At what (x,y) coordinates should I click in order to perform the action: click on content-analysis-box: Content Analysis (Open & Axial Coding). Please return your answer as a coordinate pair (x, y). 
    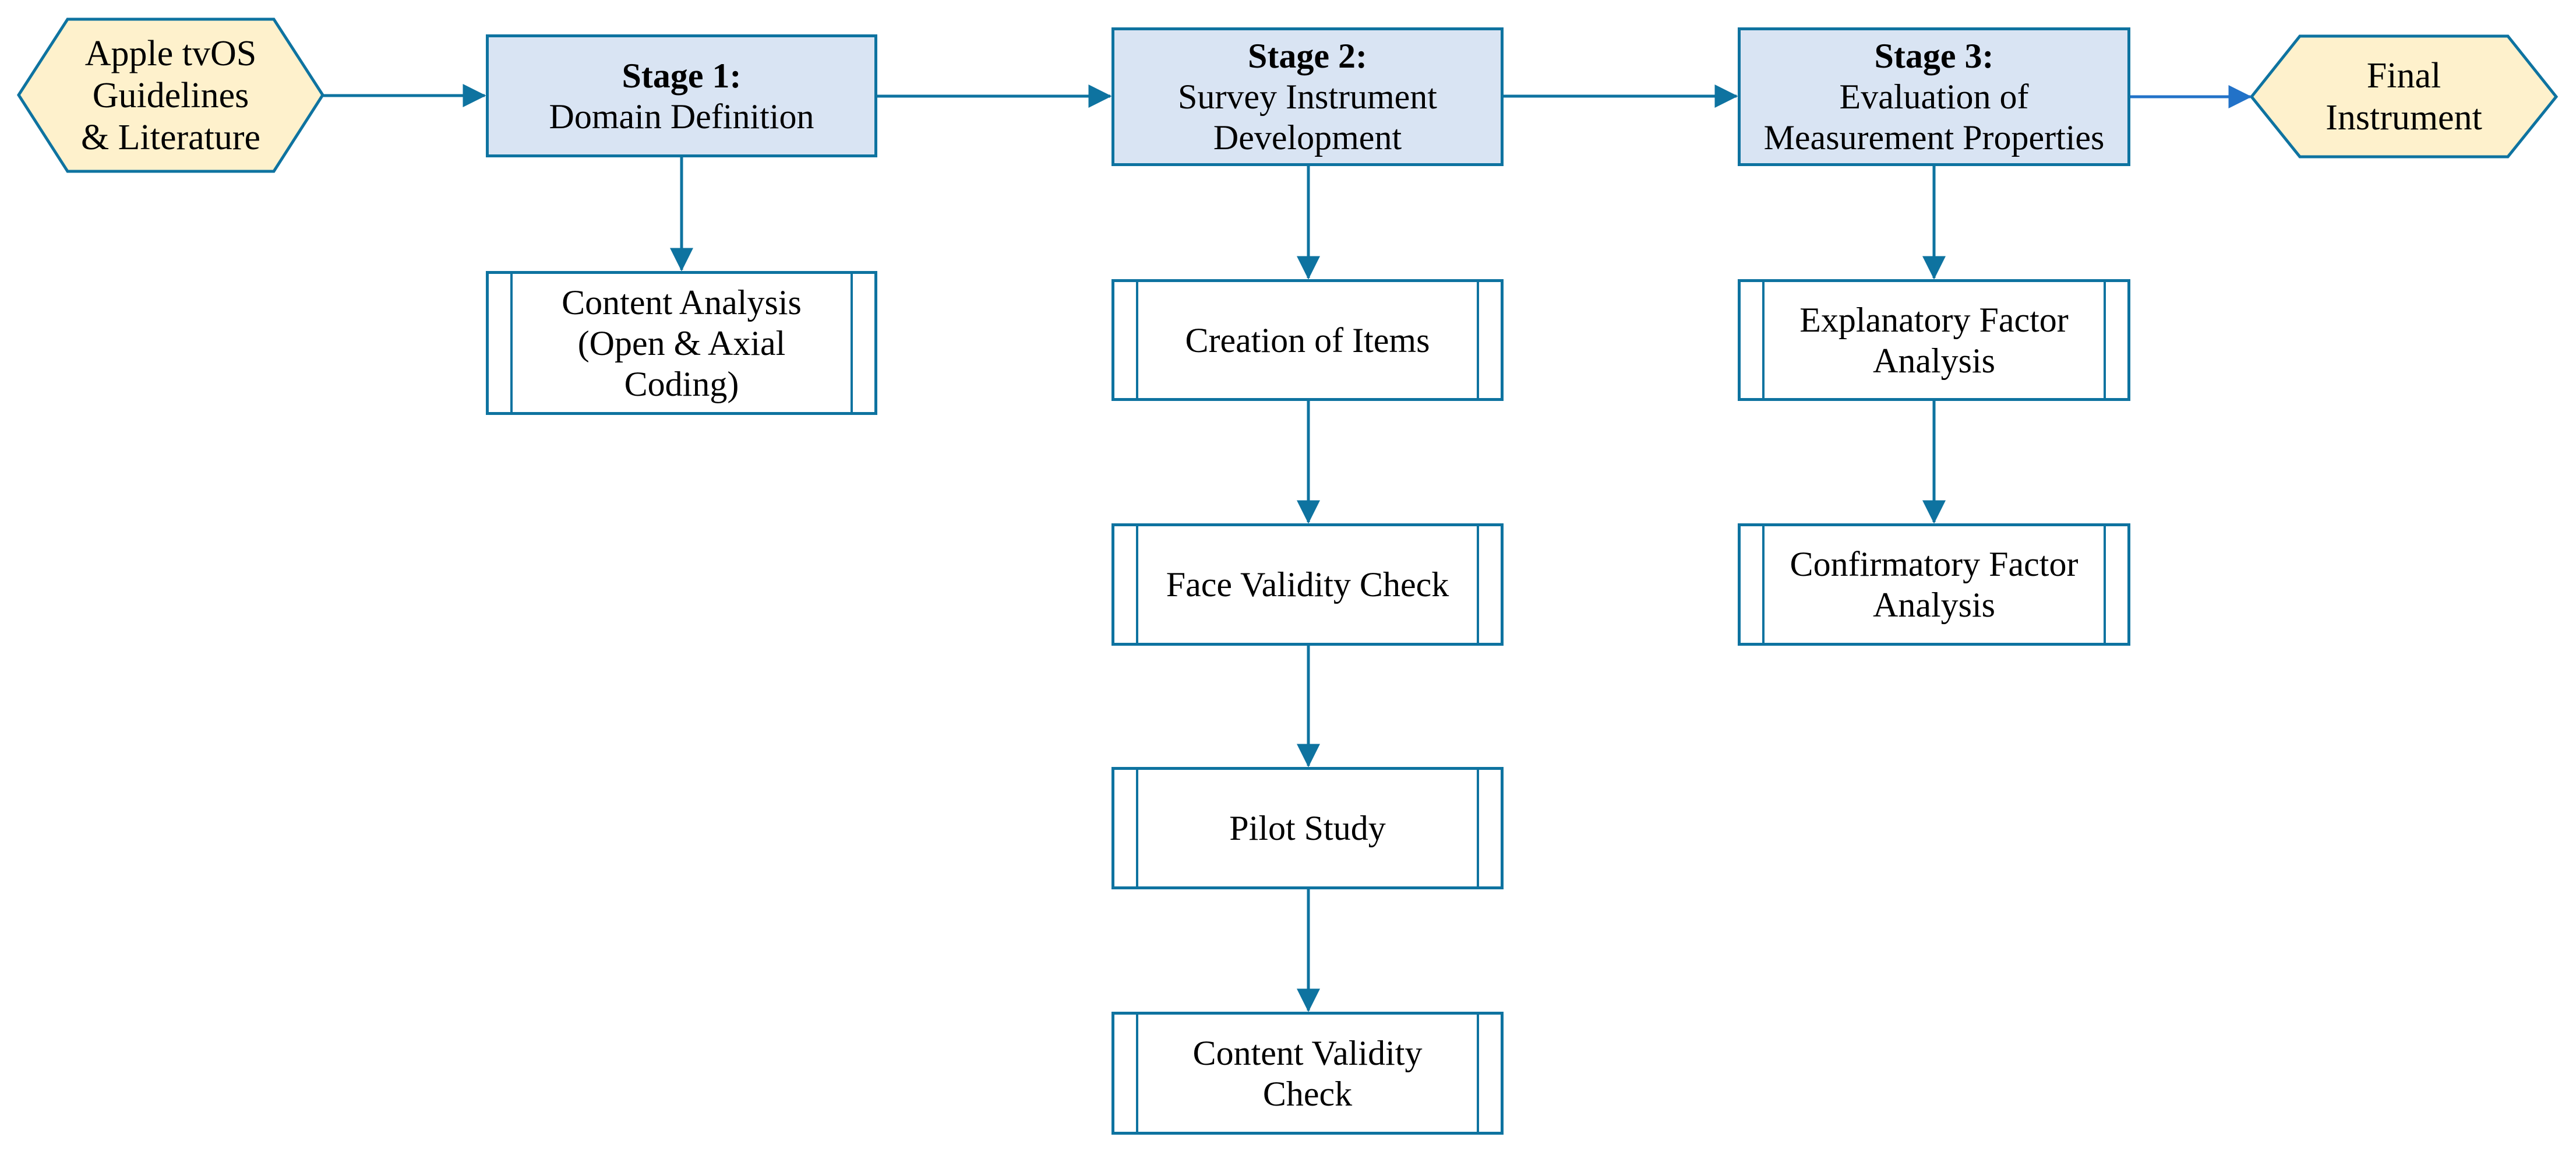
    Looking at the image, I should click on (681, 343).